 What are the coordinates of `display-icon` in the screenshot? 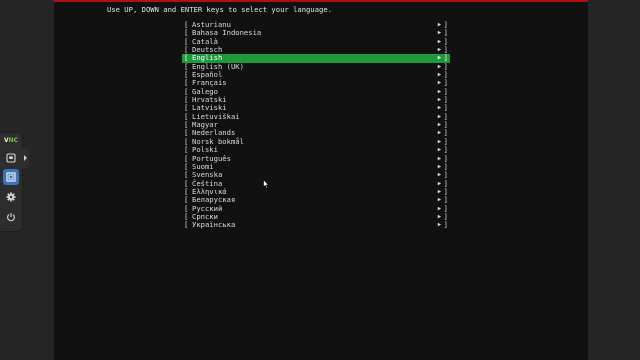 It's located at (11, 158).